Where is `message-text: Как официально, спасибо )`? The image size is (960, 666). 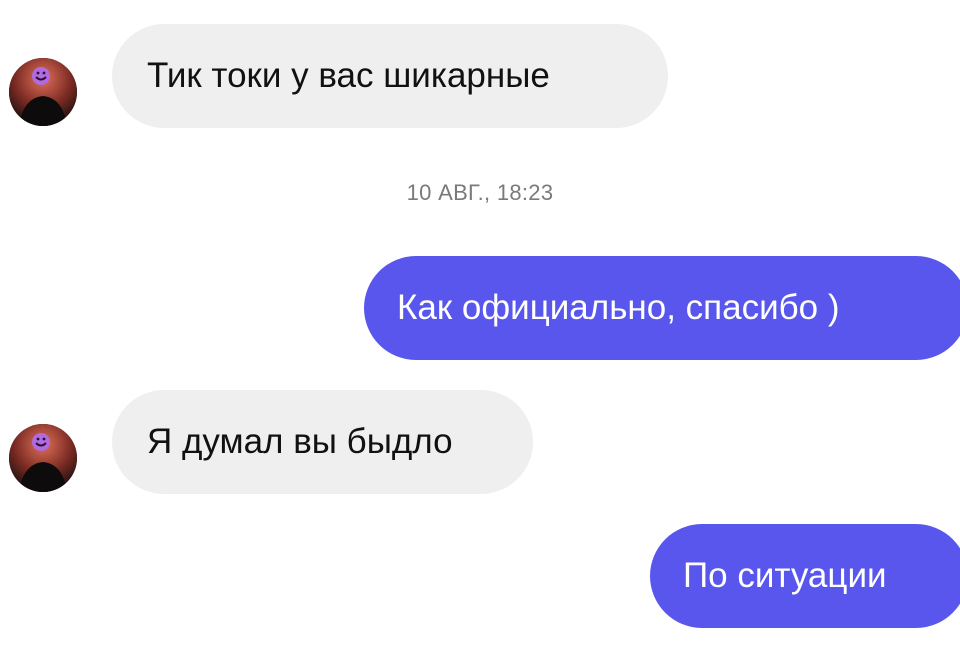 message-text: Как официально, спасибо ) is located at coordinates (618, 307).